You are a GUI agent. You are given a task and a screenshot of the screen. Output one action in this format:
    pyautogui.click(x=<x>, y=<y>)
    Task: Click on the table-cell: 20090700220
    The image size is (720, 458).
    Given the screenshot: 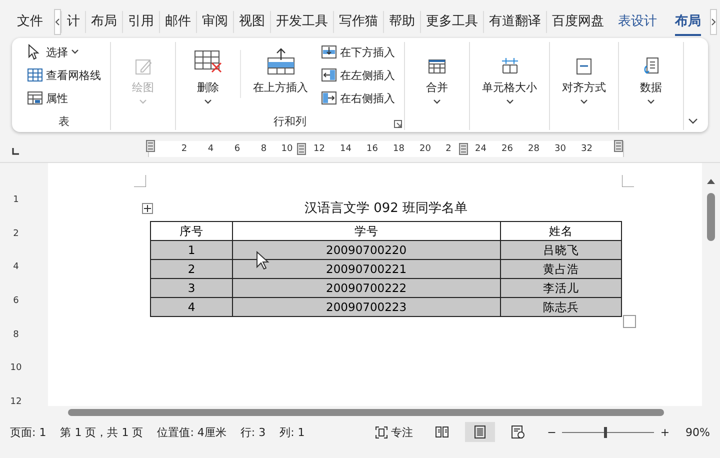 What is the action you would take?
    pyautogui.click(x=366, y=250)
    